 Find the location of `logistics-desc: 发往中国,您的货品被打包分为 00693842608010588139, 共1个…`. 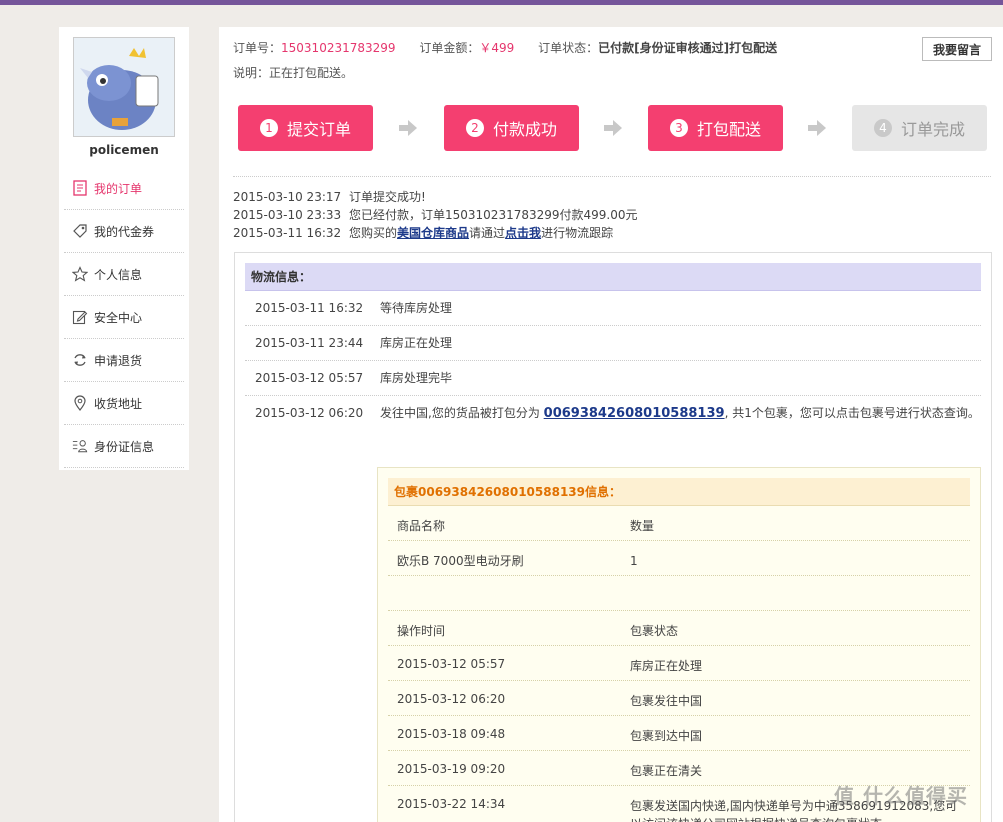

logistics-desc: 发往中国,您的货品被打包分为 00693842608010588139, 共1个… is located at coordinates (680, 413).